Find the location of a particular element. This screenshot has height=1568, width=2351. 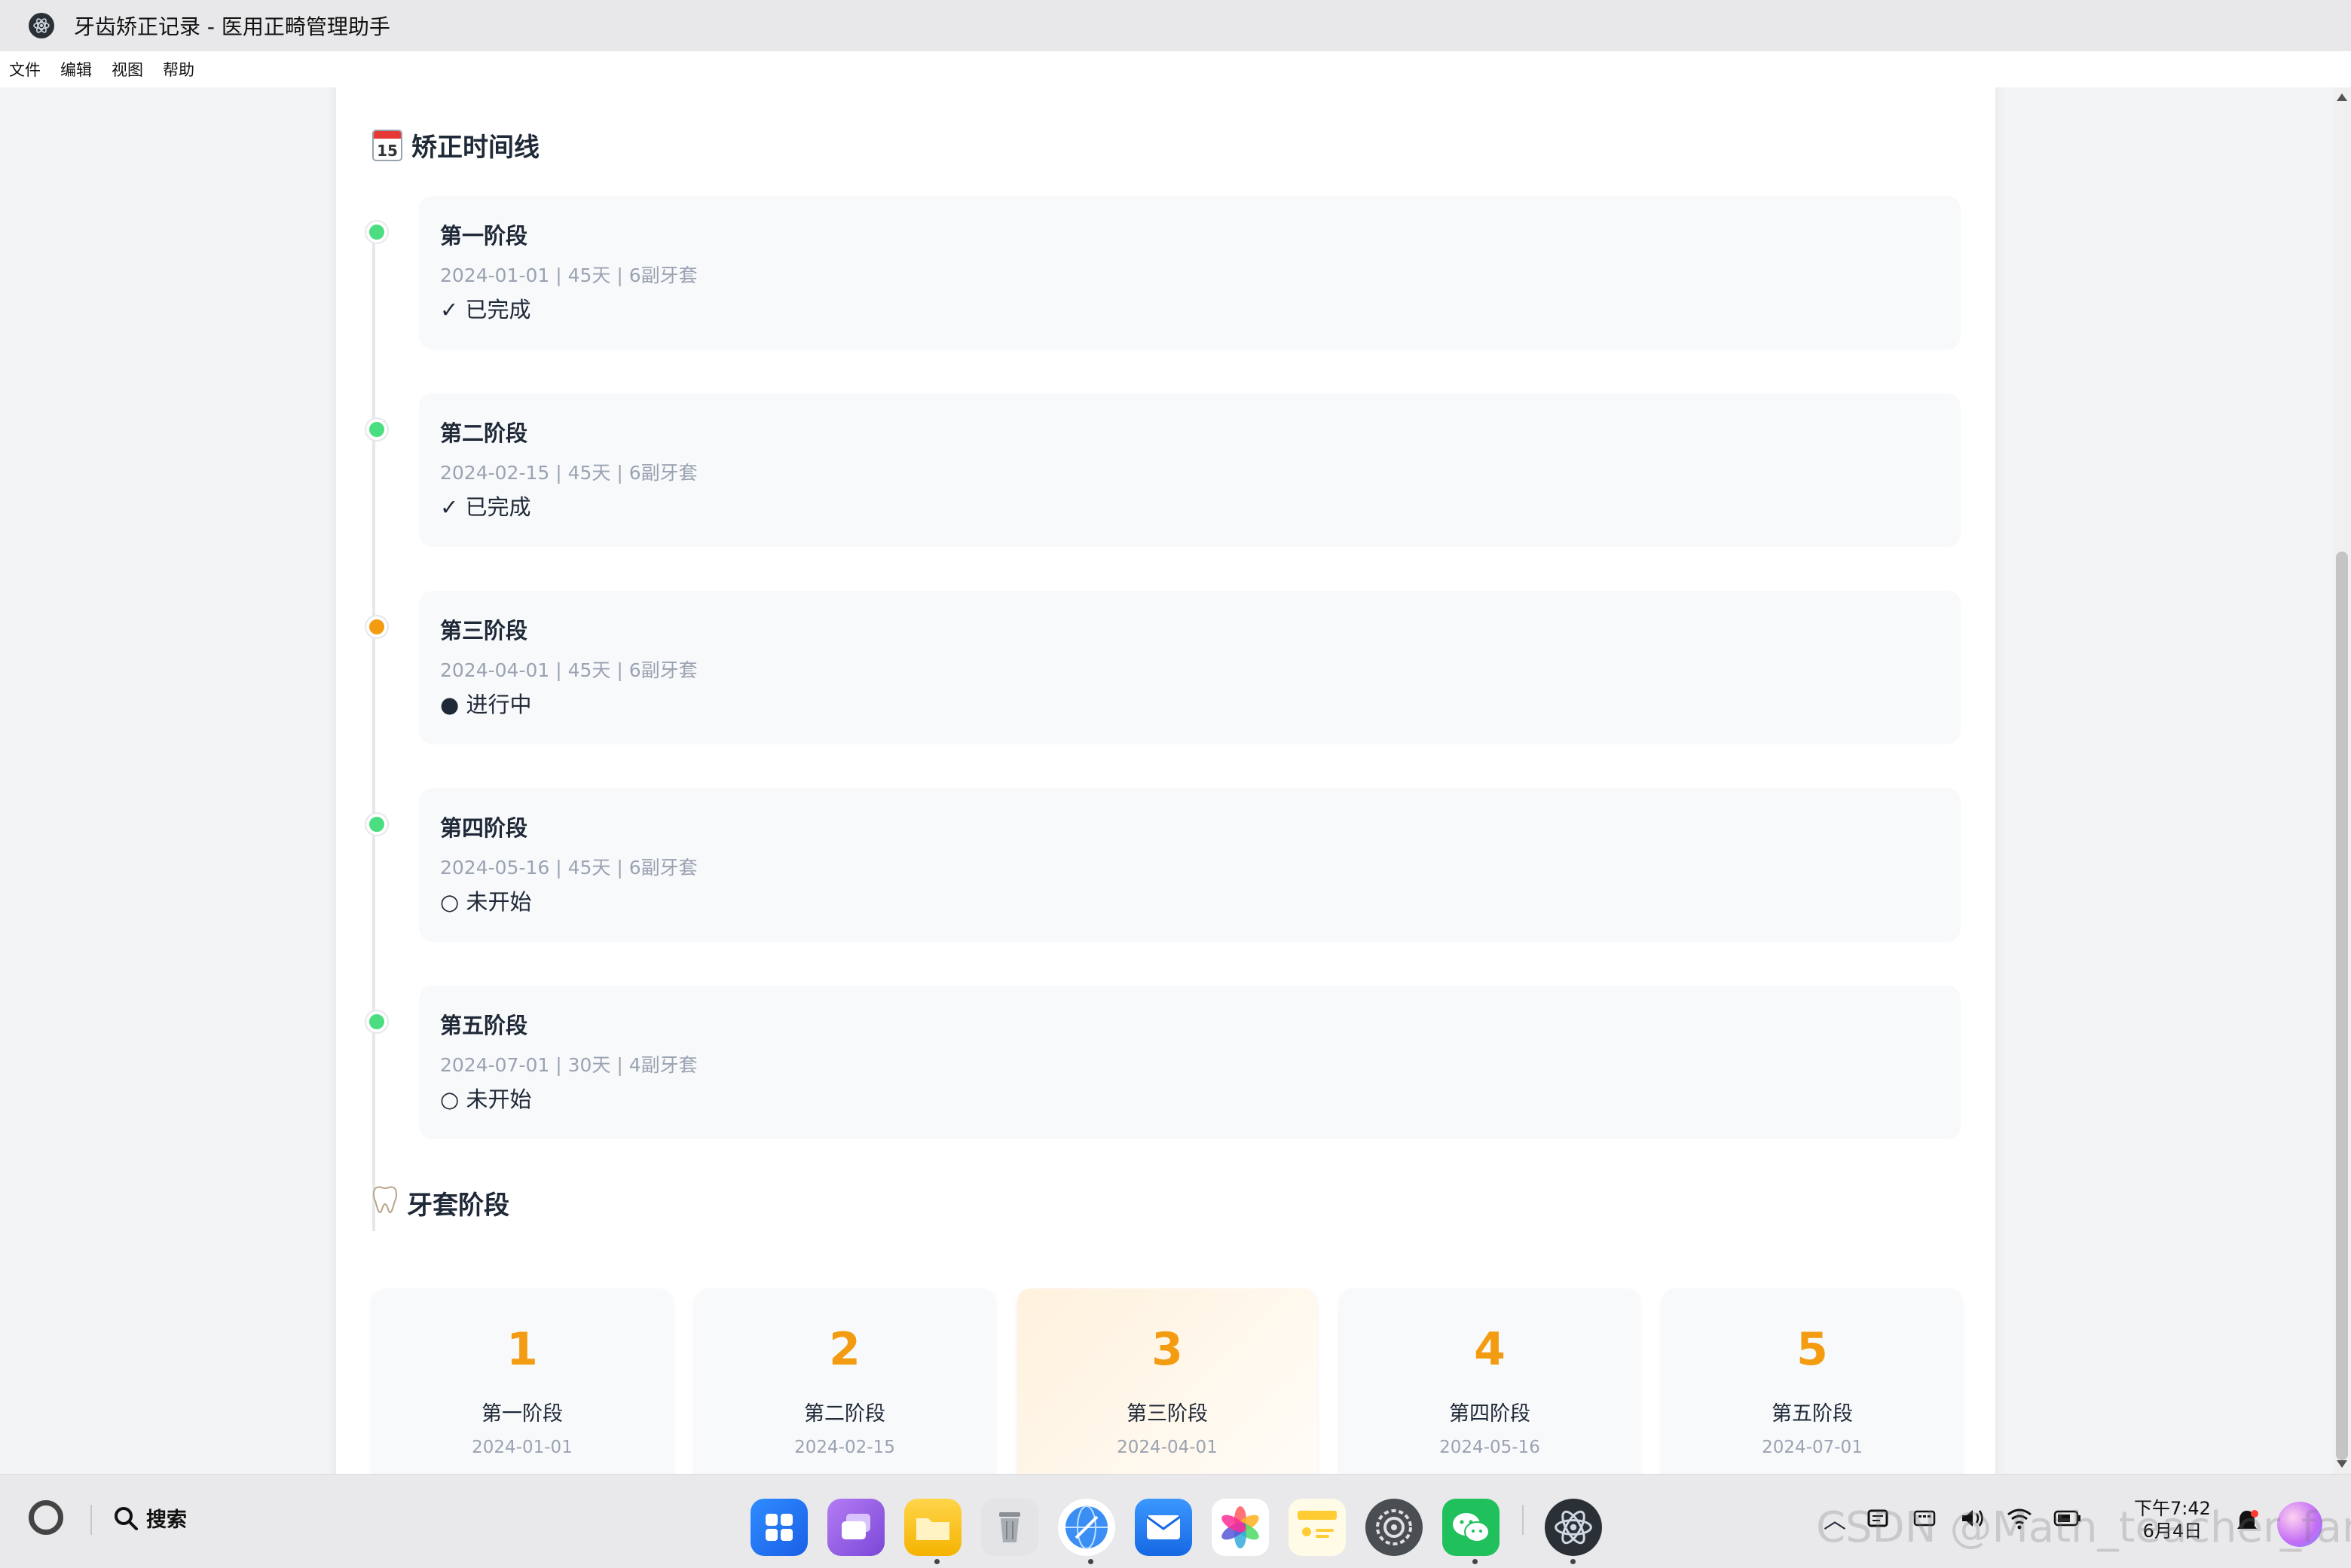

phase-card-1: 1 第一阶段 2024-01-01 is located at coordinates (522, 1381).